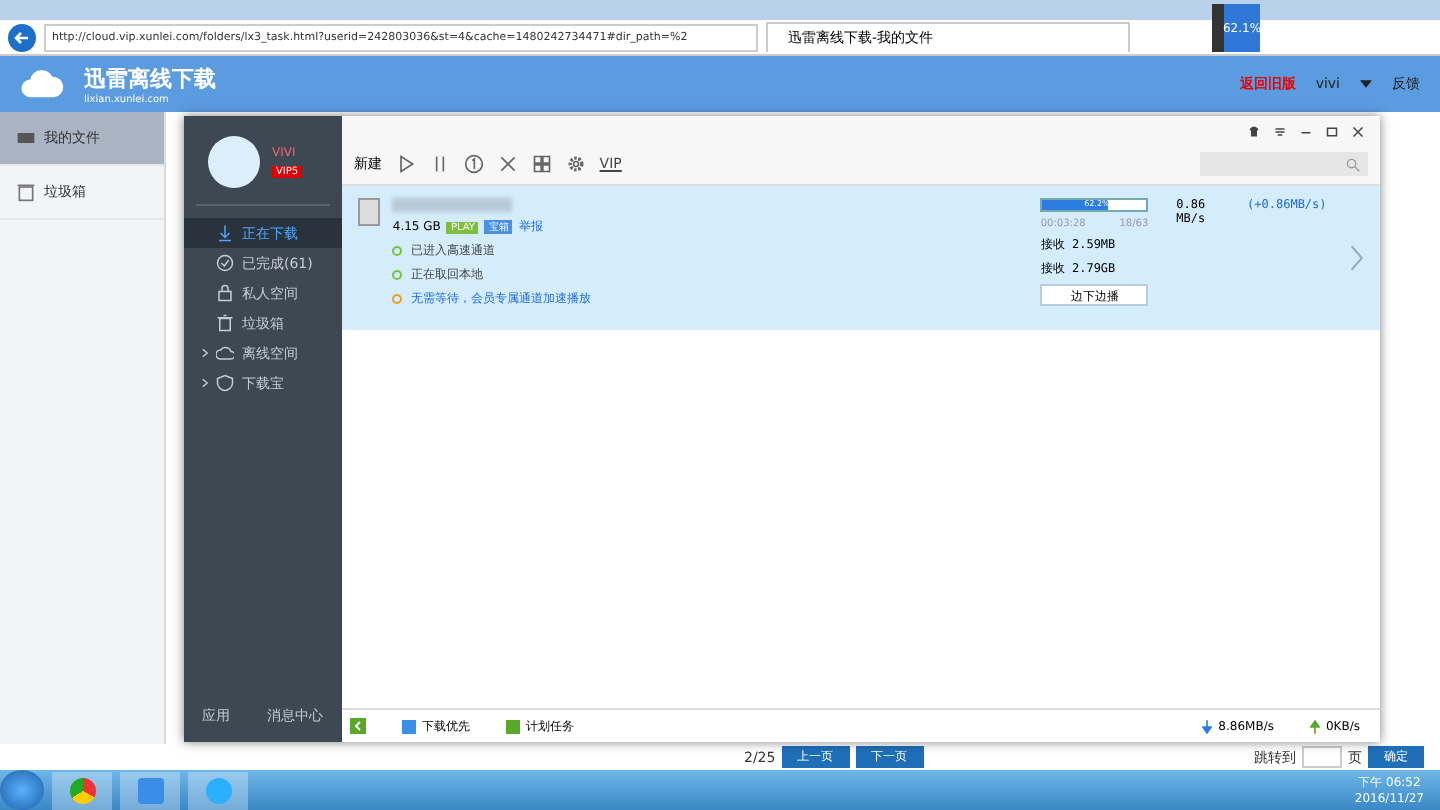 The height and width of the screenshot is (810, 1440). Describe the element at coordinates (1366, 84) in the screenshot. I see `caret-icon` at that location.